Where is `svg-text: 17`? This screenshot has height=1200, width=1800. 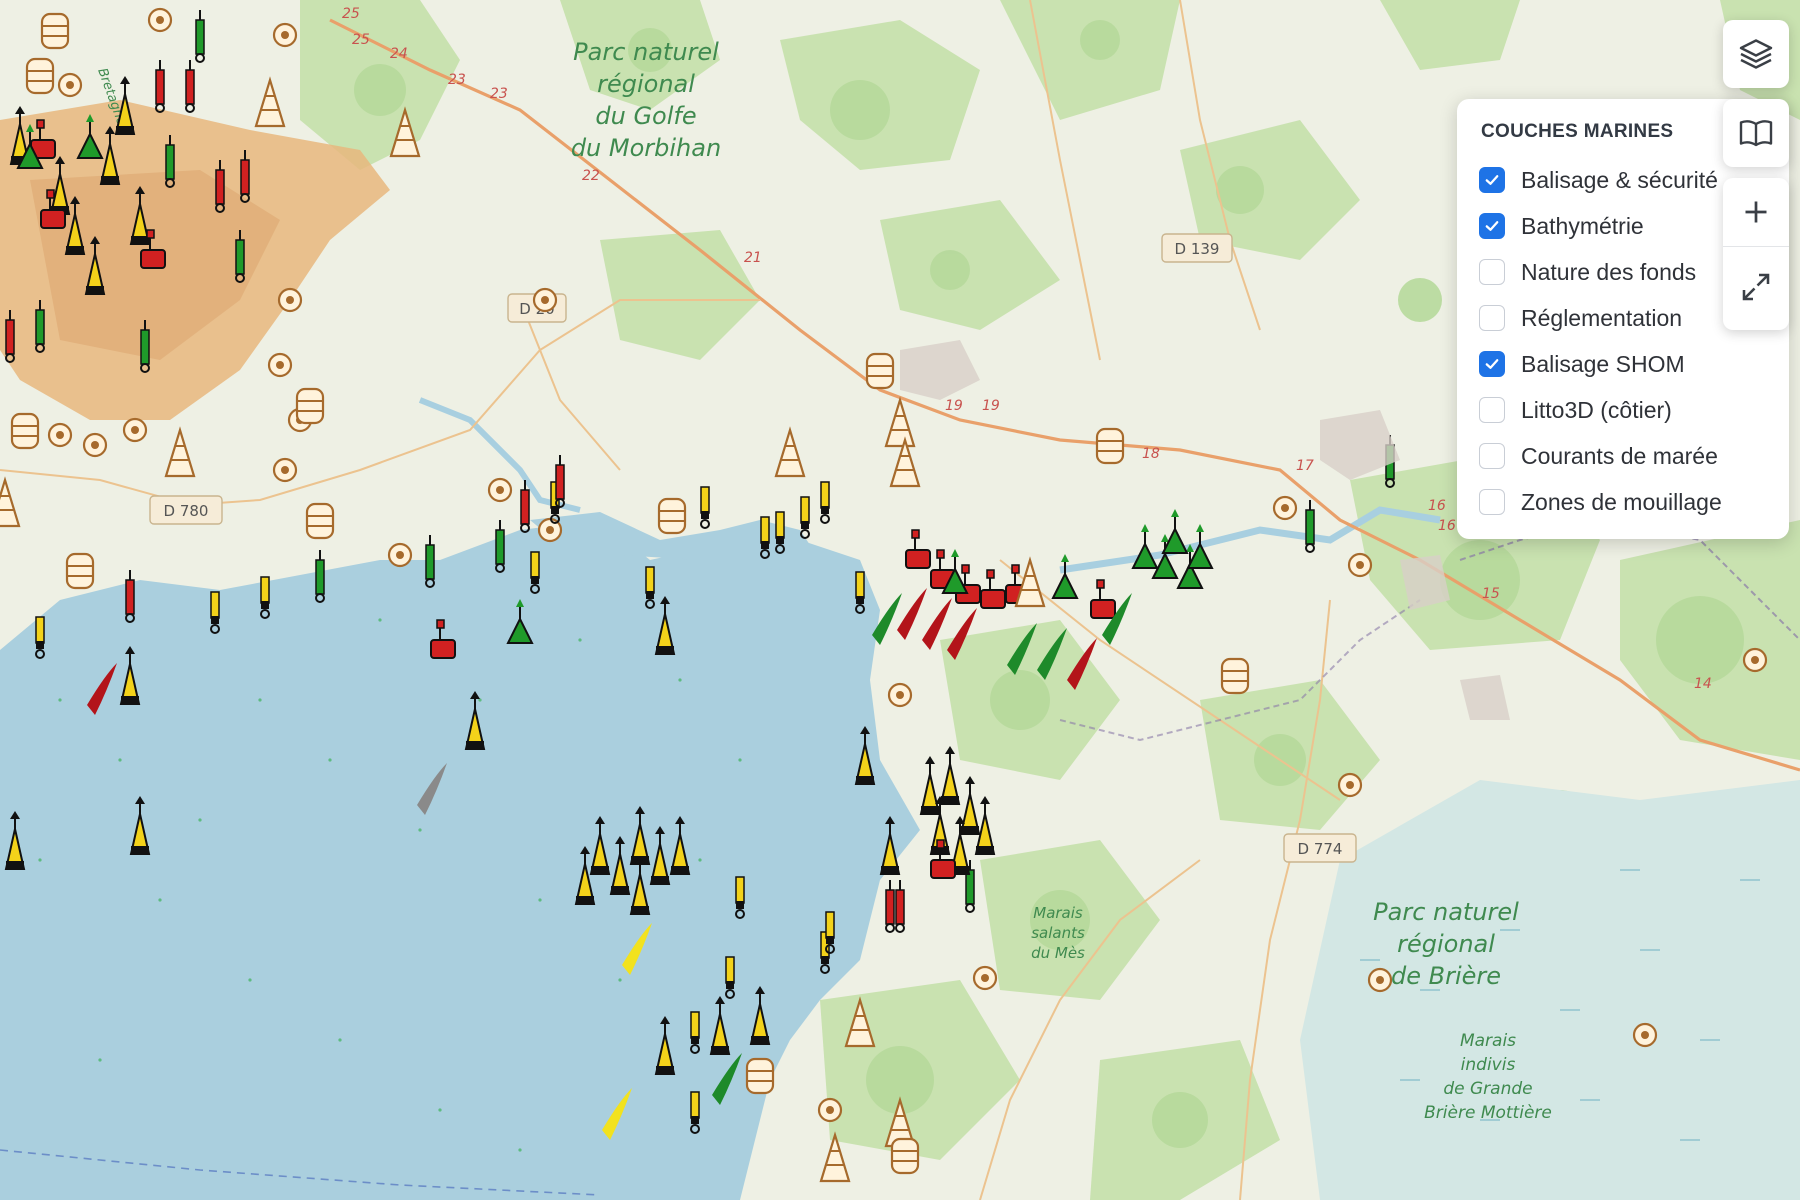 svg-text: 17 is located at coordinates (1305, 466).